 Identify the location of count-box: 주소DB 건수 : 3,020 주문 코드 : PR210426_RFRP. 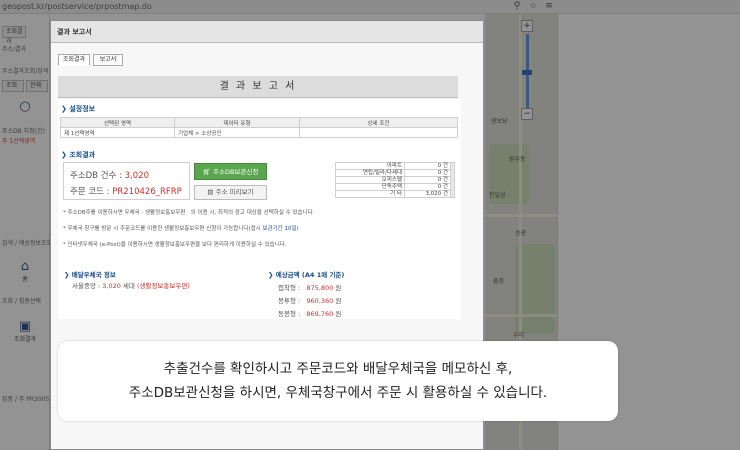
(126, 181).